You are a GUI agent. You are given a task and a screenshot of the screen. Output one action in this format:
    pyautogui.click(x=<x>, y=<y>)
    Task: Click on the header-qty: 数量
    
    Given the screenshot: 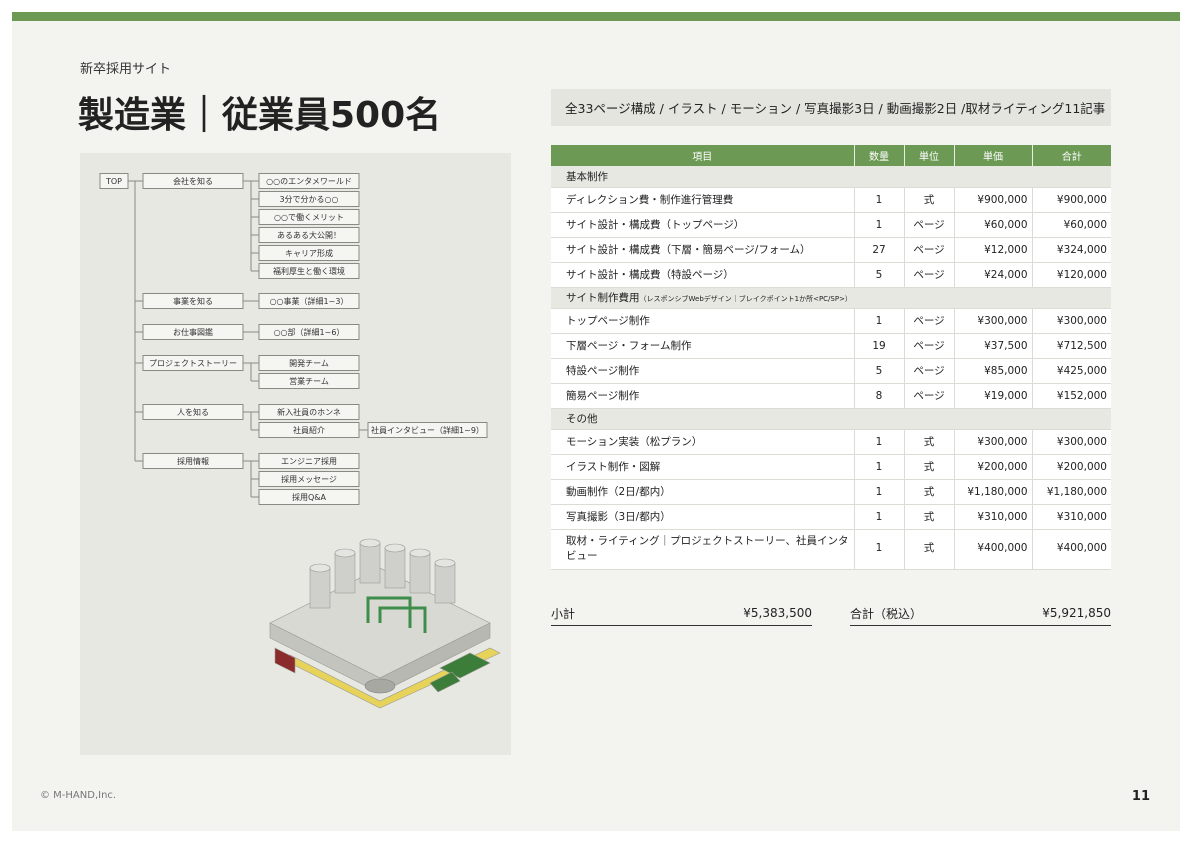 What is the action you would take?
    pyautogui.click(x=879, y=155)
    